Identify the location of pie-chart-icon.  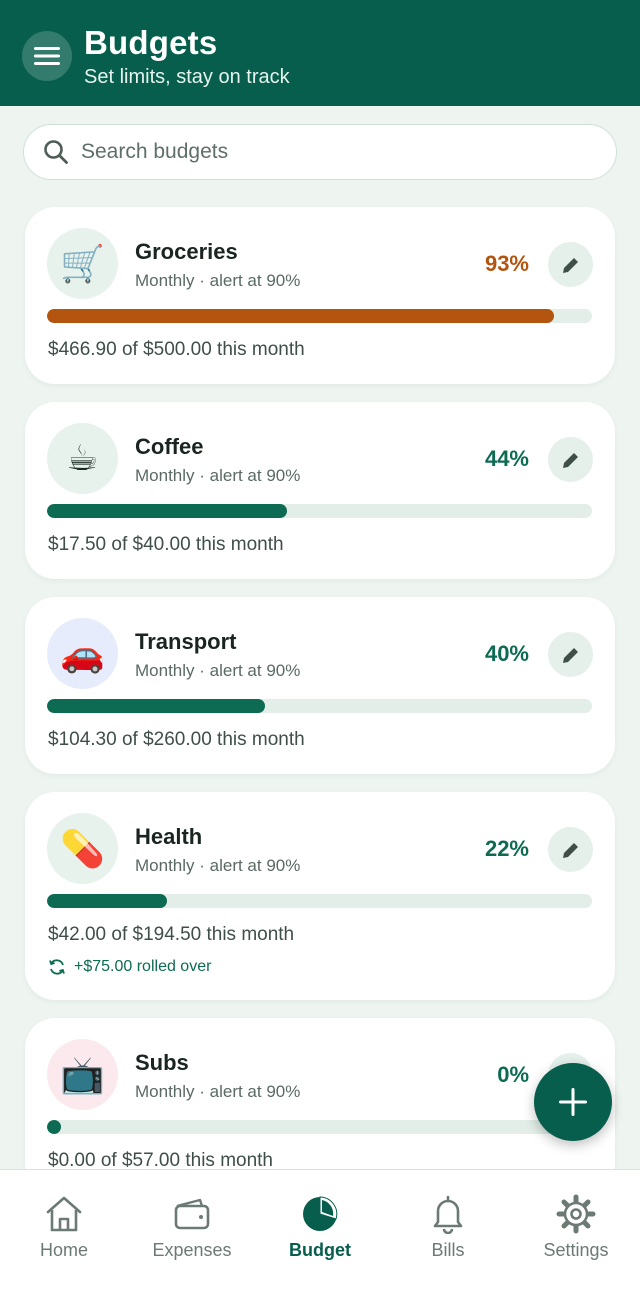
(320, 1214).